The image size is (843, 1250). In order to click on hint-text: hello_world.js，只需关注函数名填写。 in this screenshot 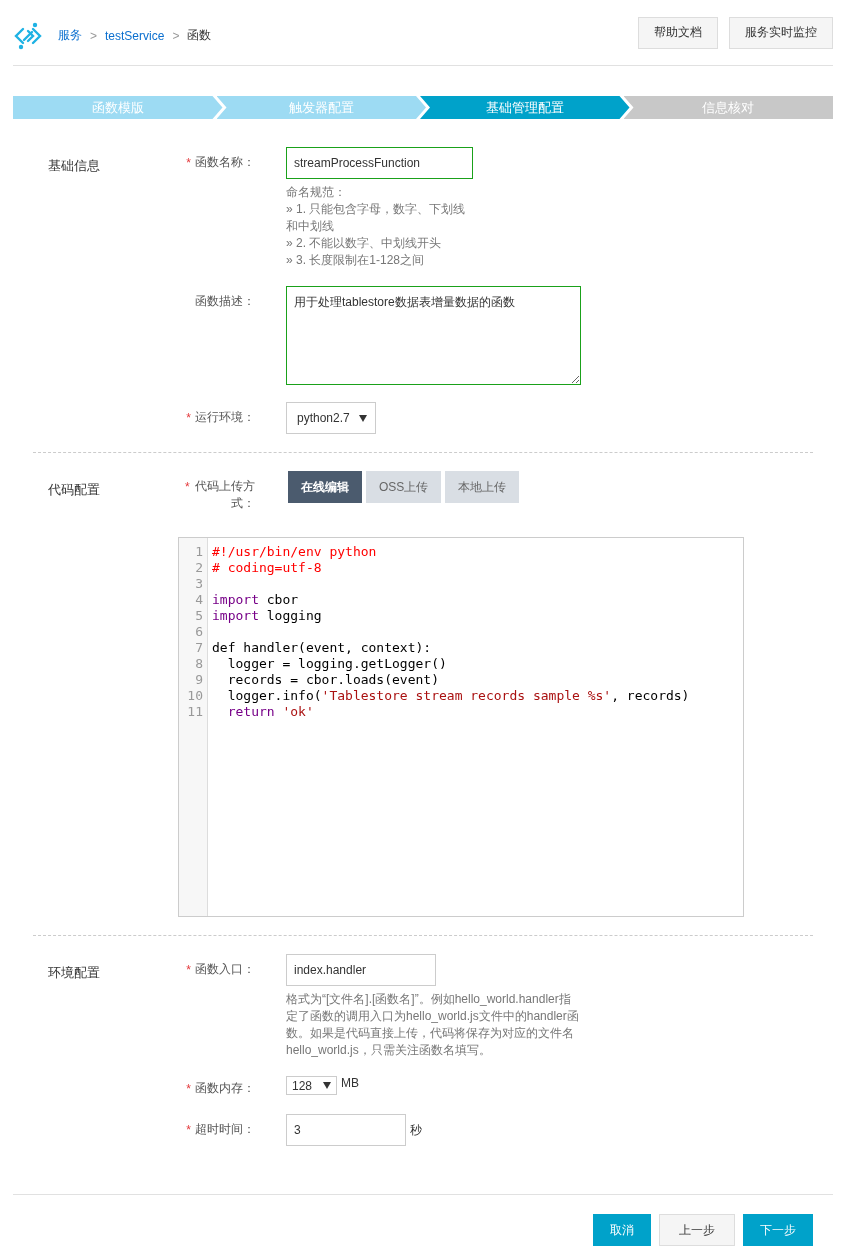, I will do `click(389, 1050)`.